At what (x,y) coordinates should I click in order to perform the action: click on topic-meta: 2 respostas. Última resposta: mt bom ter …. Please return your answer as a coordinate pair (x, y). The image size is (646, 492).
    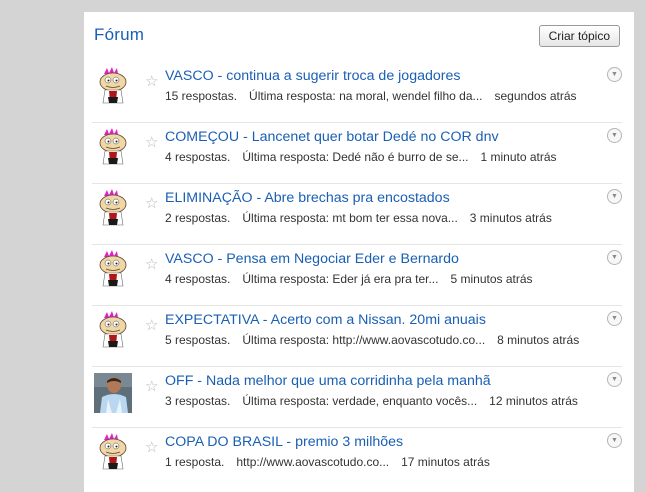
    Looking at the image, I should click on (358, 218).